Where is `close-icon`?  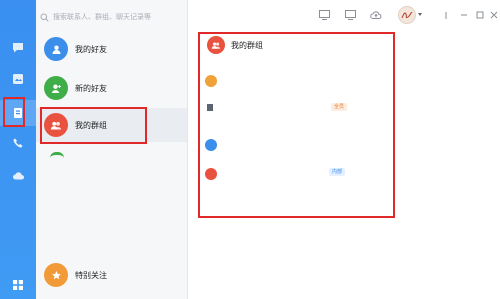
close-icon is located at coordinates (494, 15).